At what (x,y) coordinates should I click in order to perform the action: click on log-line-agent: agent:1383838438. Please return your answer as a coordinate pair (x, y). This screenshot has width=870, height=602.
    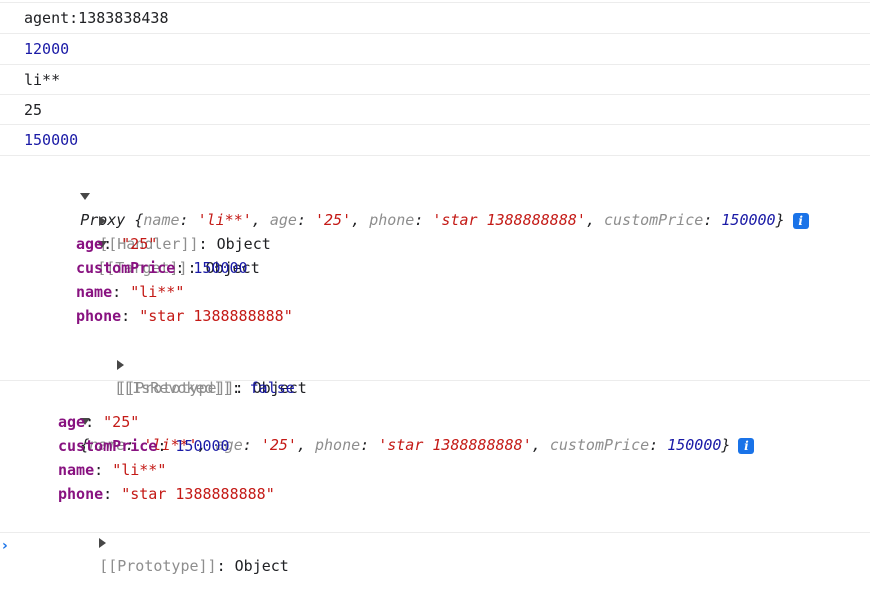
    Looking at the image, I should click on (435, 18).